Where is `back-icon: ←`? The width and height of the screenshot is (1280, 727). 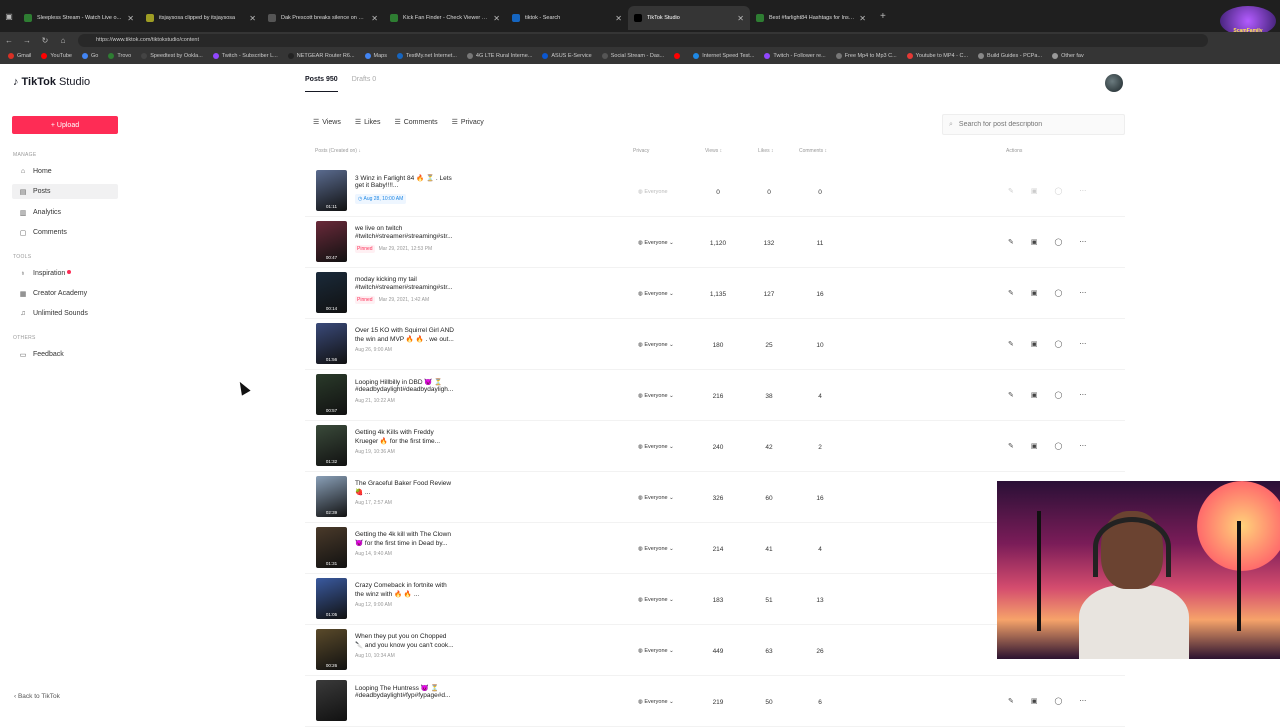 back-icon: ← is located at coordinates (9, 40).